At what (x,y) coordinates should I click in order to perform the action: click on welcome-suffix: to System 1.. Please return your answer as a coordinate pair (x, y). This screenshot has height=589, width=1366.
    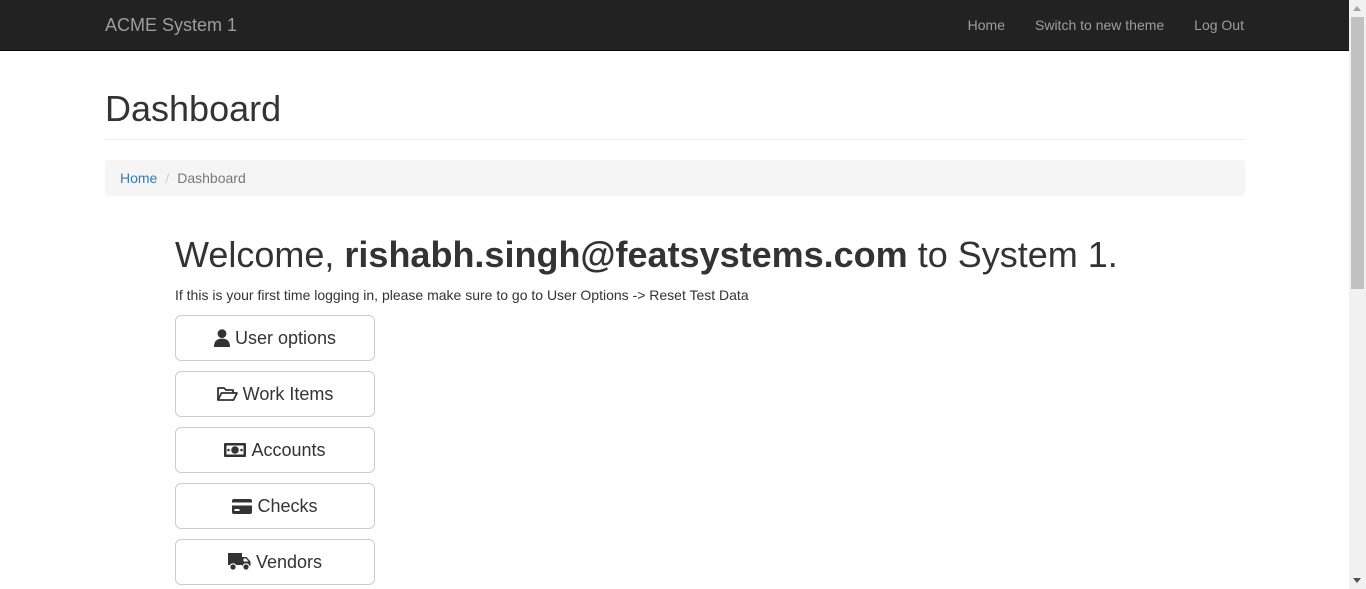
    Looking at the image, I should click on (1017, 254).